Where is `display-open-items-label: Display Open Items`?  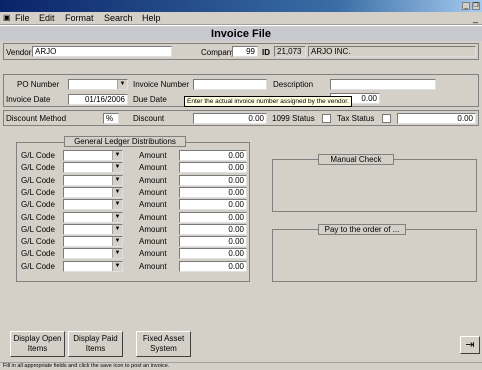 display-open-items-label: Display Open Items is located at coordinates (37, 343).